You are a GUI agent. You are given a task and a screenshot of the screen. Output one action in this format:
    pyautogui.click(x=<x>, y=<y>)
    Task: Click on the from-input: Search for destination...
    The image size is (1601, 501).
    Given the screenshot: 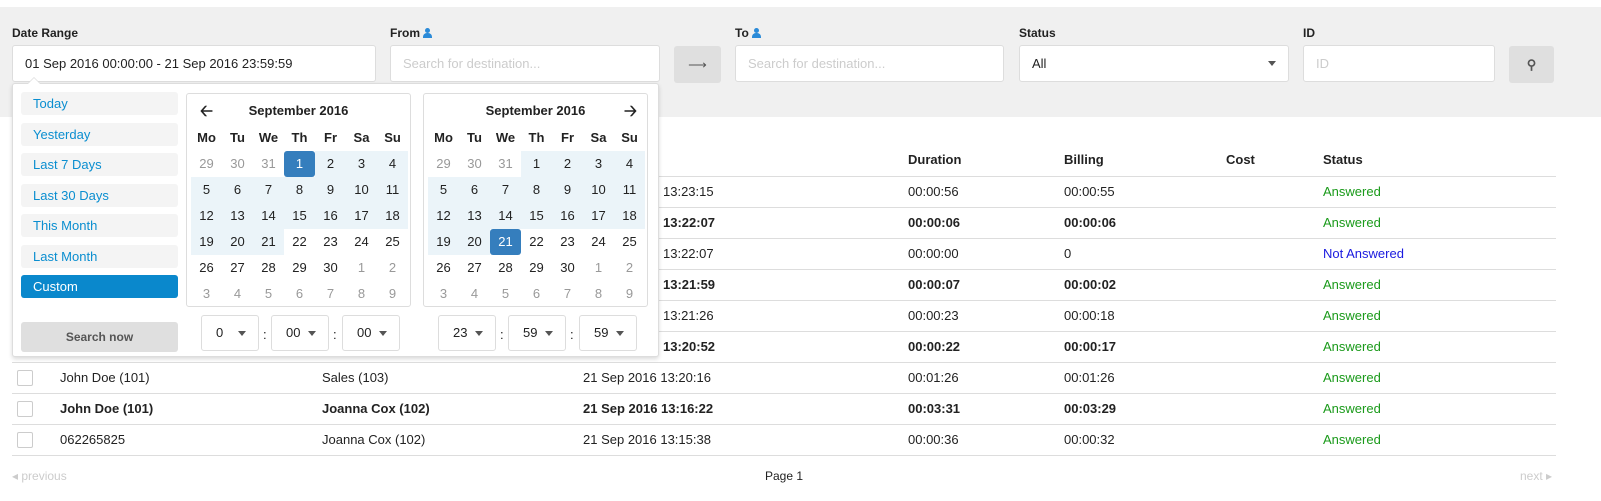 What is the action you would take?
    pyautogui.click(x=525, y=63)
    